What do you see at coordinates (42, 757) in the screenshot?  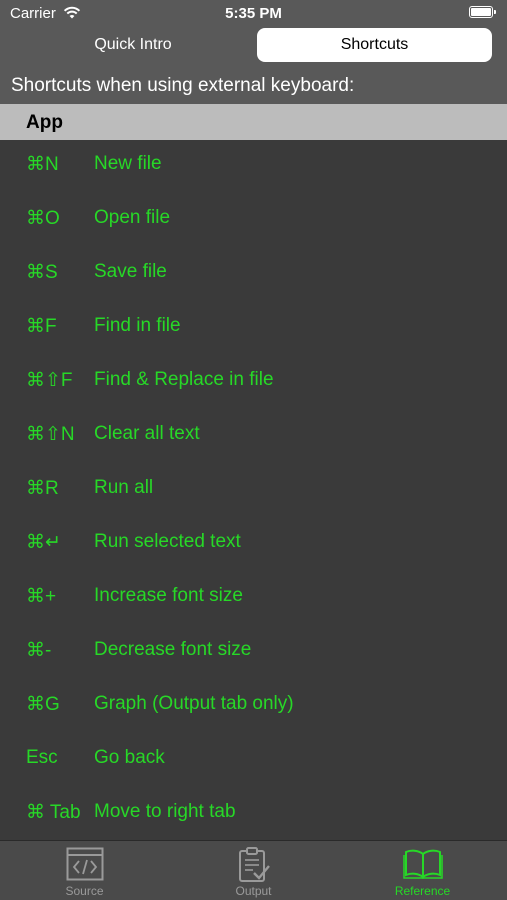 I see `shortcut-key: Esc` at bounding box center [42, 757].